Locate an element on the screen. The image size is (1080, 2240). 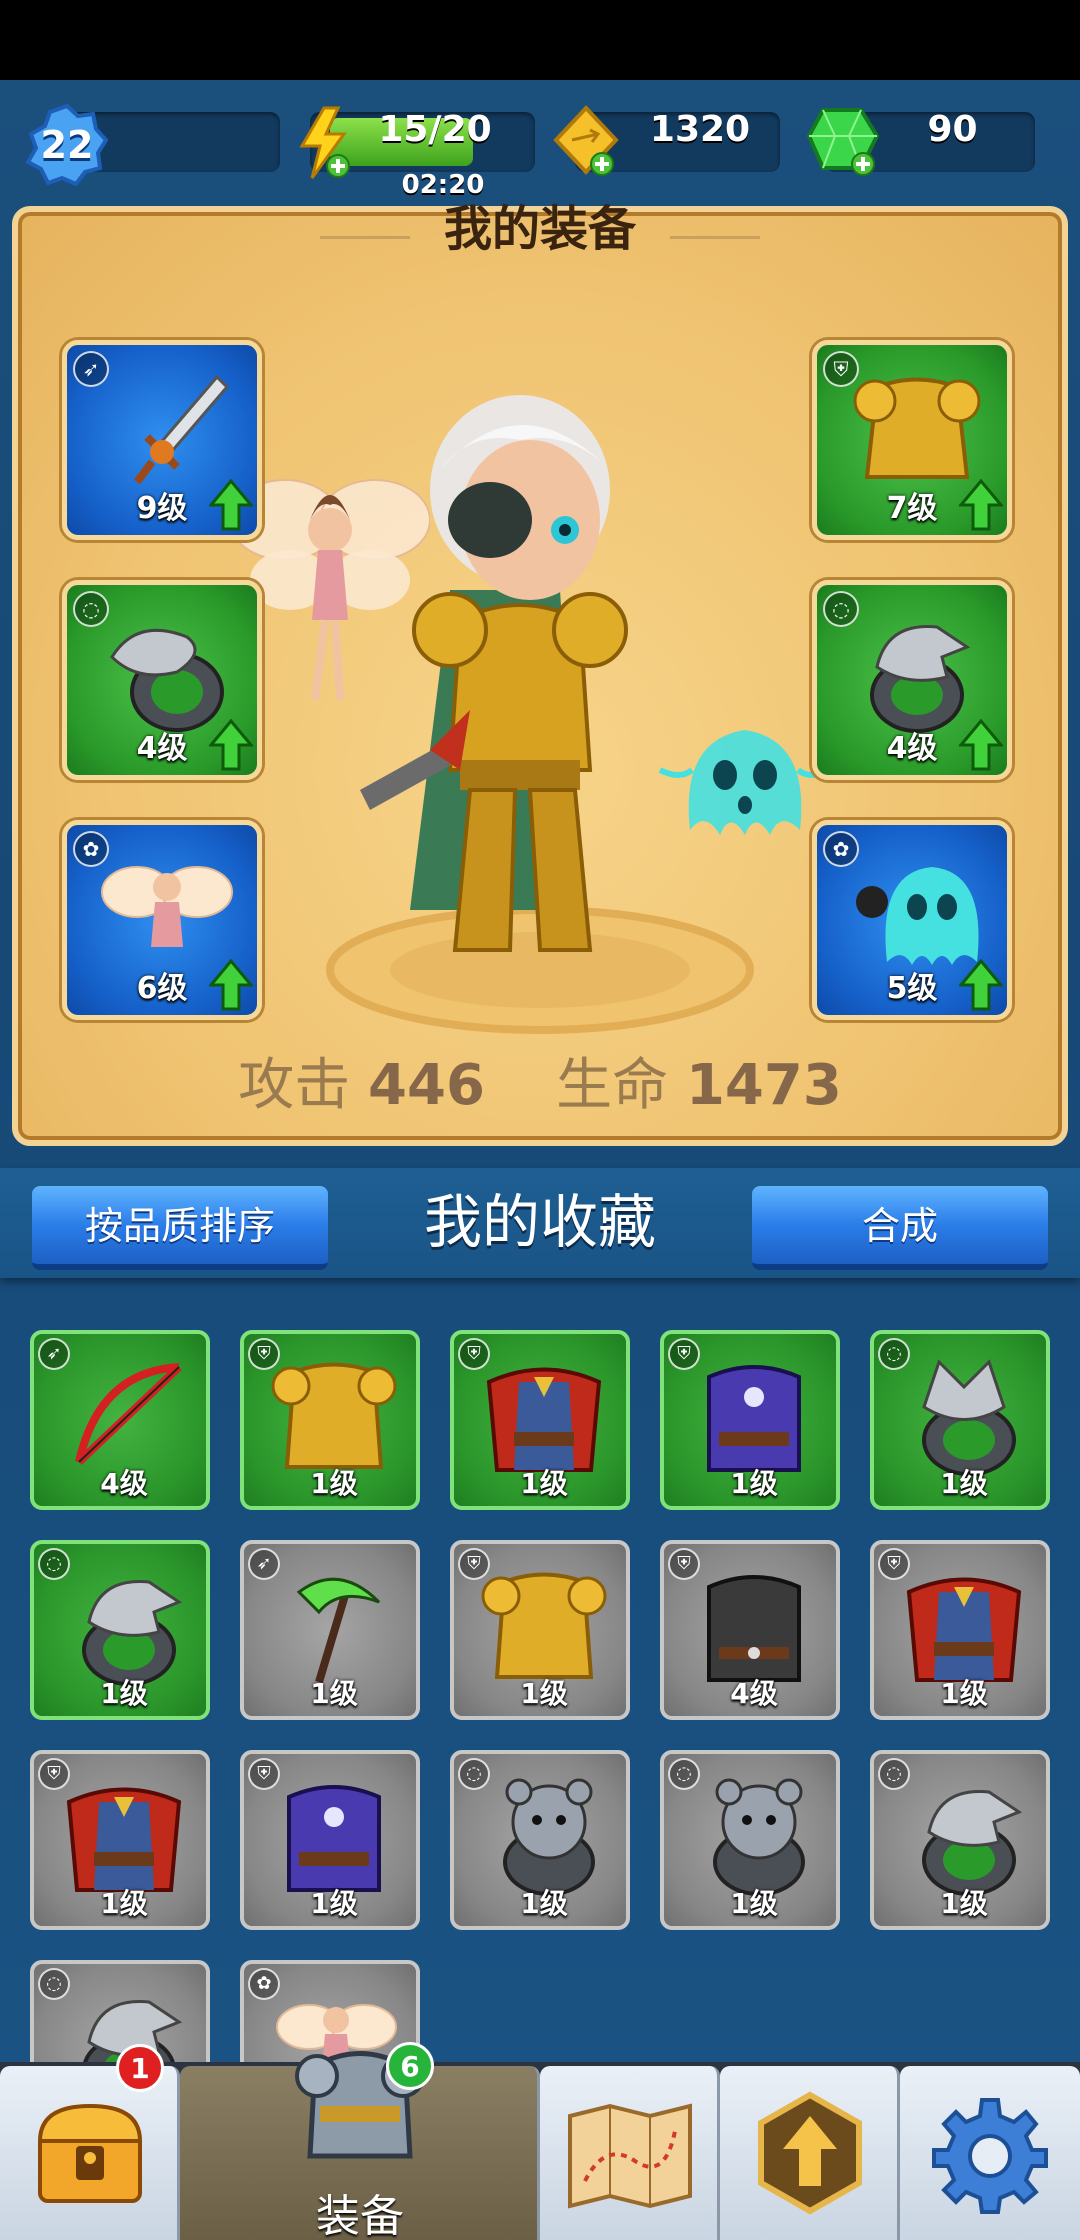
collection-item: ⛨ 4级 is located at coordinates (750, 1630).